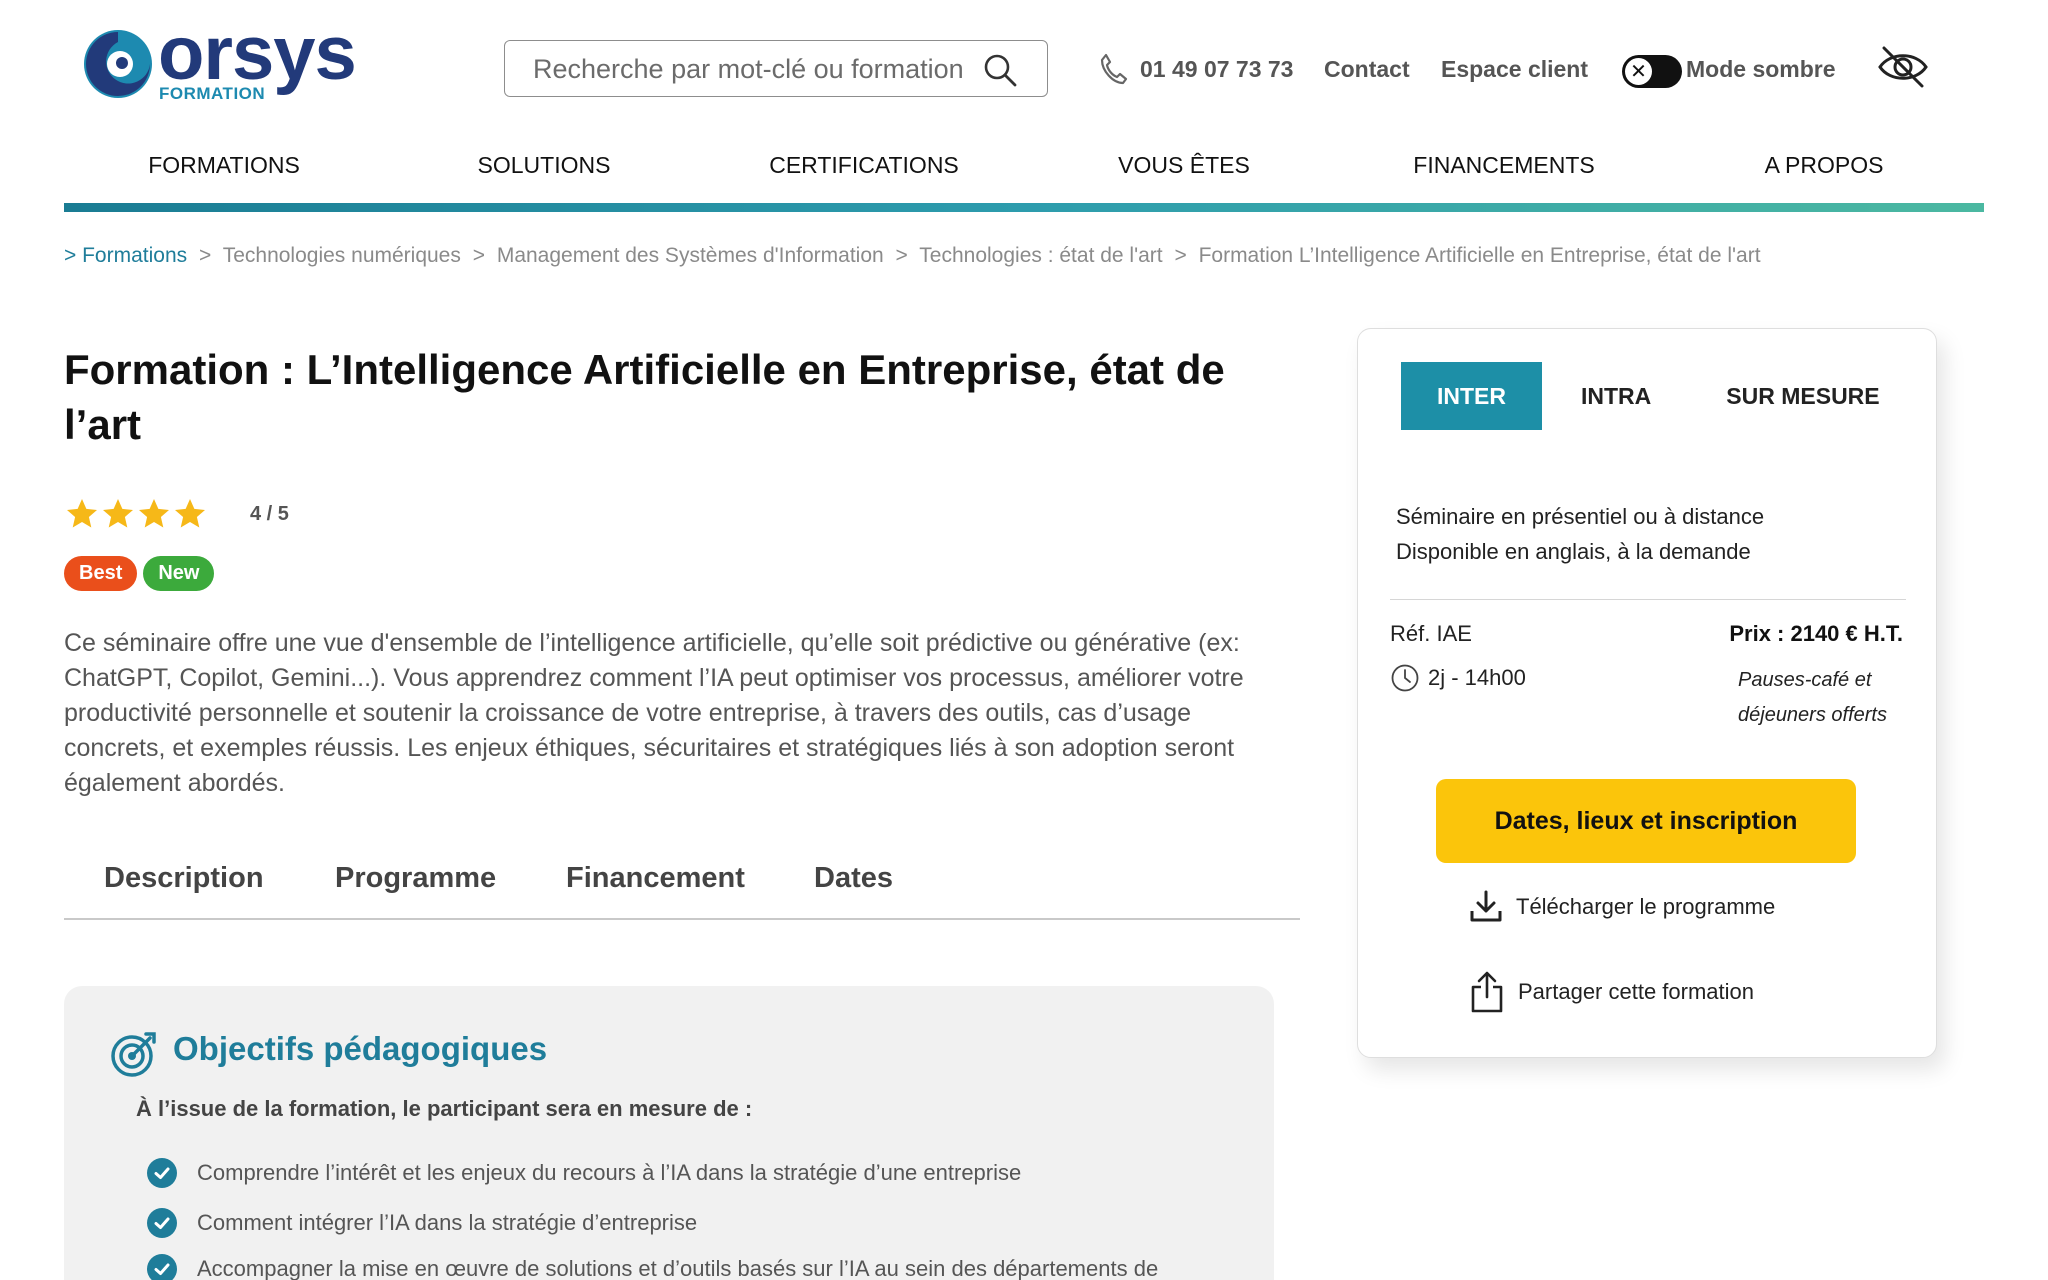  What do you see at coordinates (1114, 69) in the screenshot?
I see `phone-icon` at bounding box center [1114, 69].